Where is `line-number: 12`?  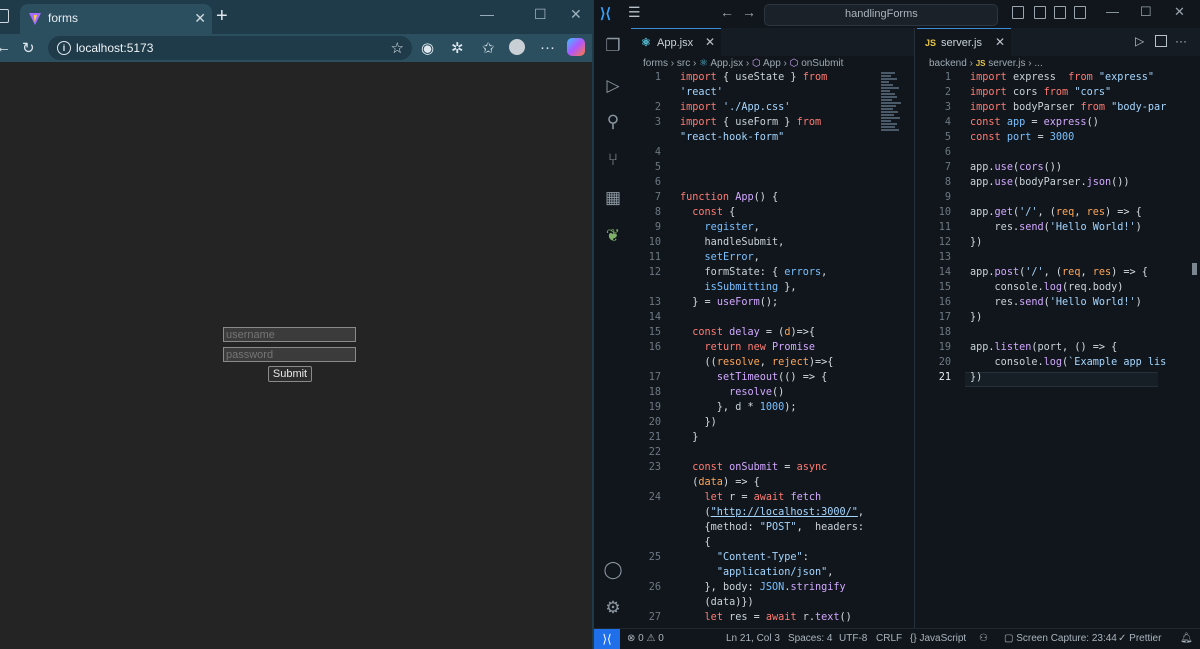 line-number: 12 is located at coordinates (944, 242).